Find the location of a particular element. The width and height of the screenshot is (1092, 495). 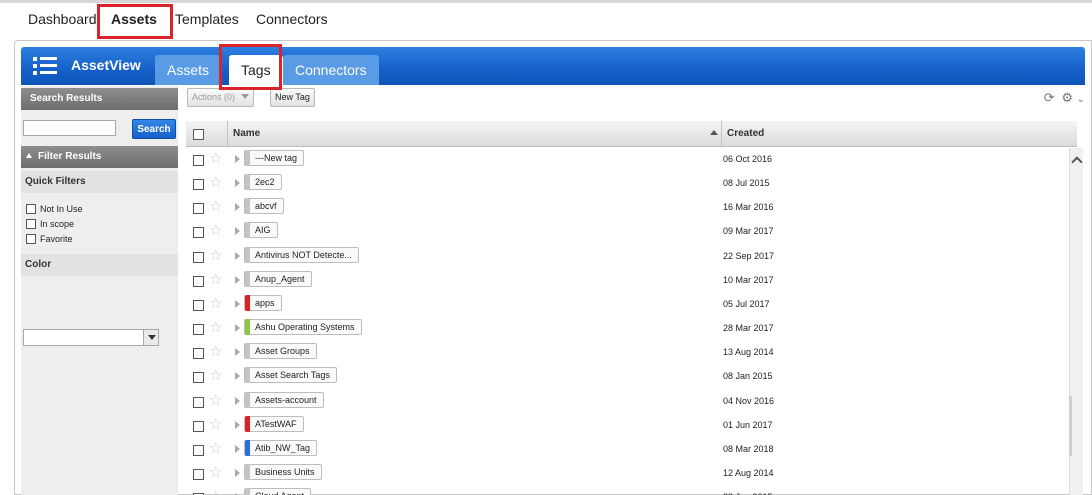

tab-assets: Assets is located at coordinates (188, 70).